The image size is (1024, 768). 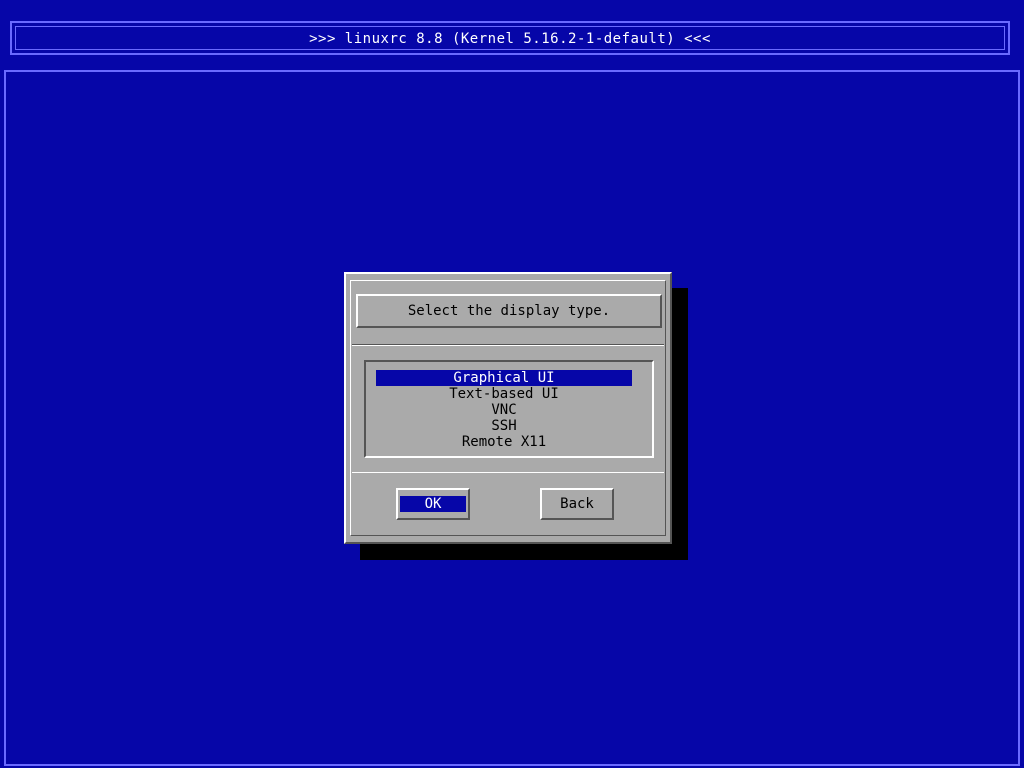 What do you see at coordinates (512, 71) in the screenshot?
I see `frame-top-line` at bounding box center [512, 71].